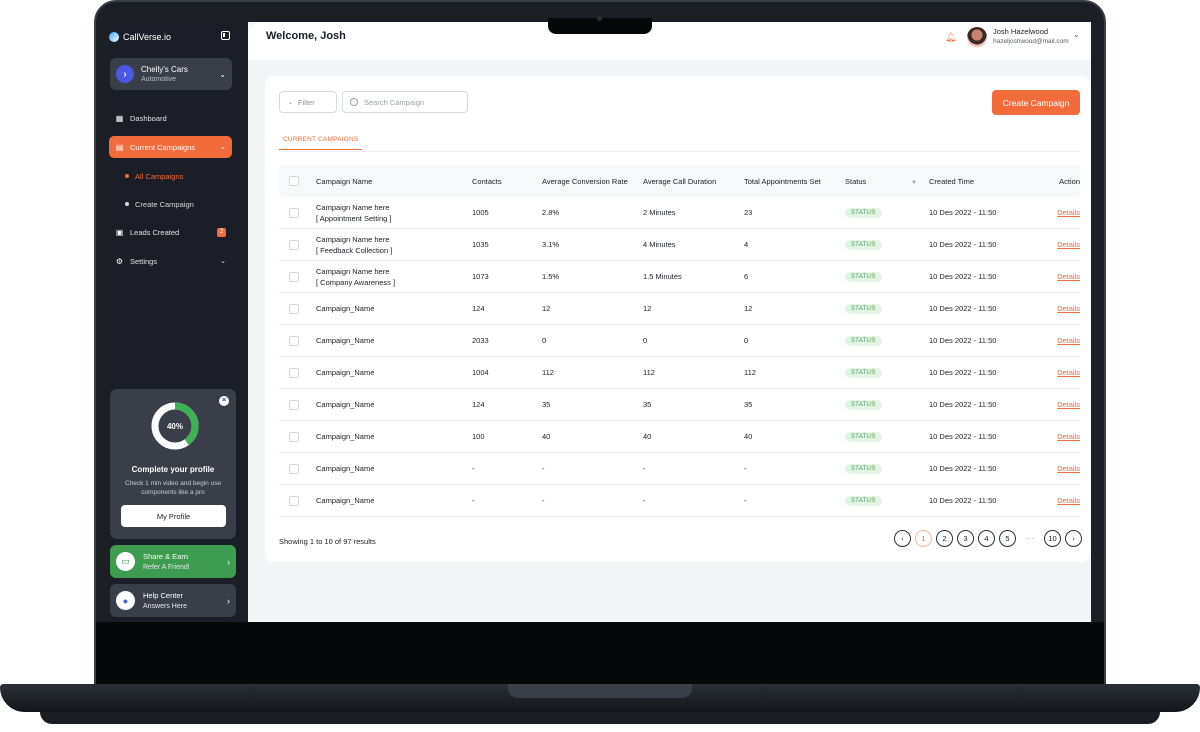 This screenshot has height=732, width=1200. What do you see at coordinates (321, 143) in the screenshot?
I see `tab-current-campaigns: CURRENT CAMPAIGNS` at bounding box center [321, 143].